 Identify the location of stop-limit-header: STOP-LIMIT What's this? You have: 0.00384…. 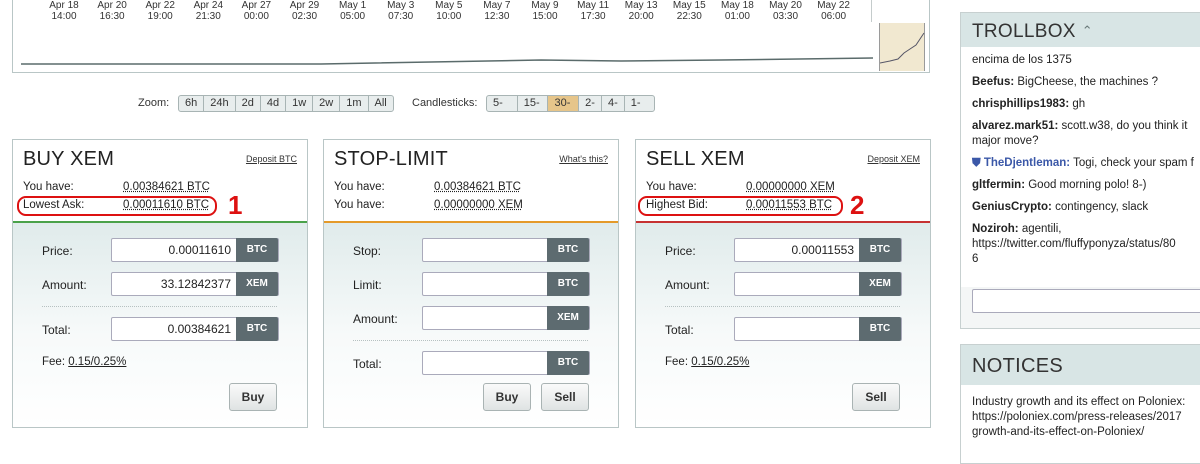
(471, 181).